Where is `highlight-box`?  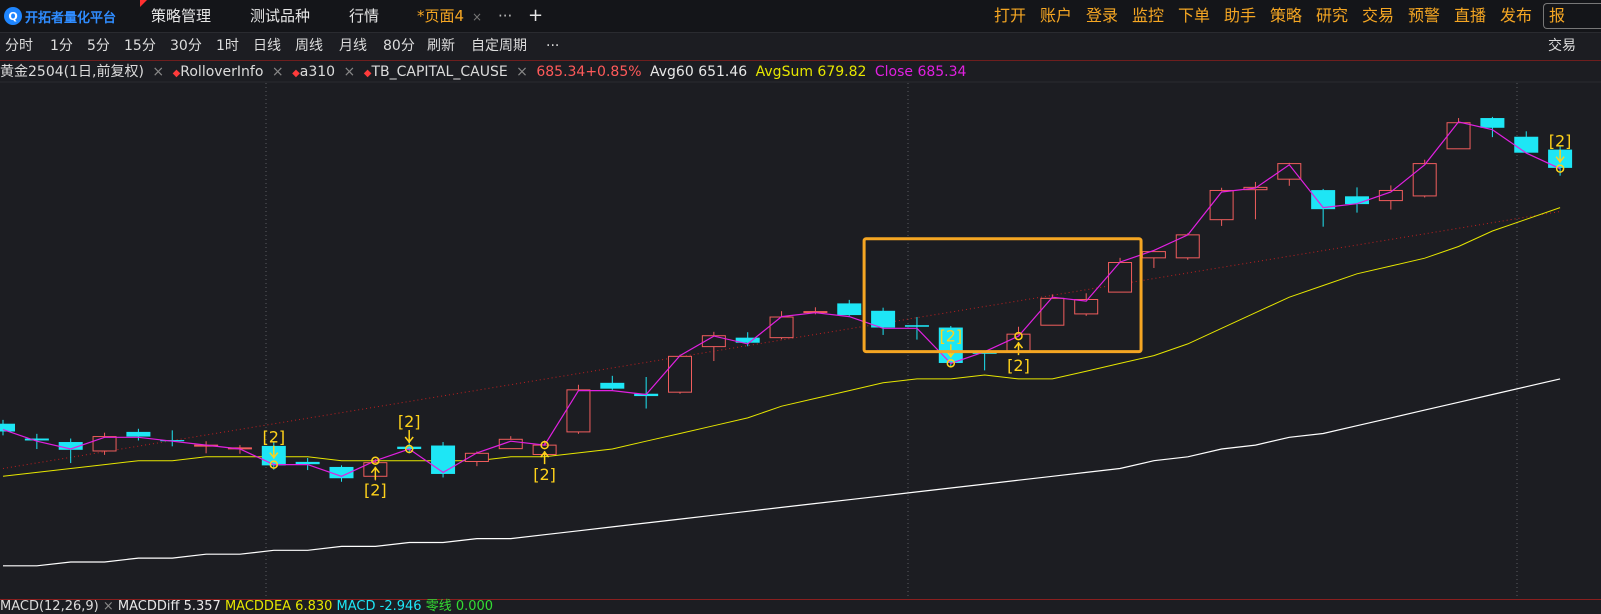 highlight-box is located at coordinates (1002, 295).